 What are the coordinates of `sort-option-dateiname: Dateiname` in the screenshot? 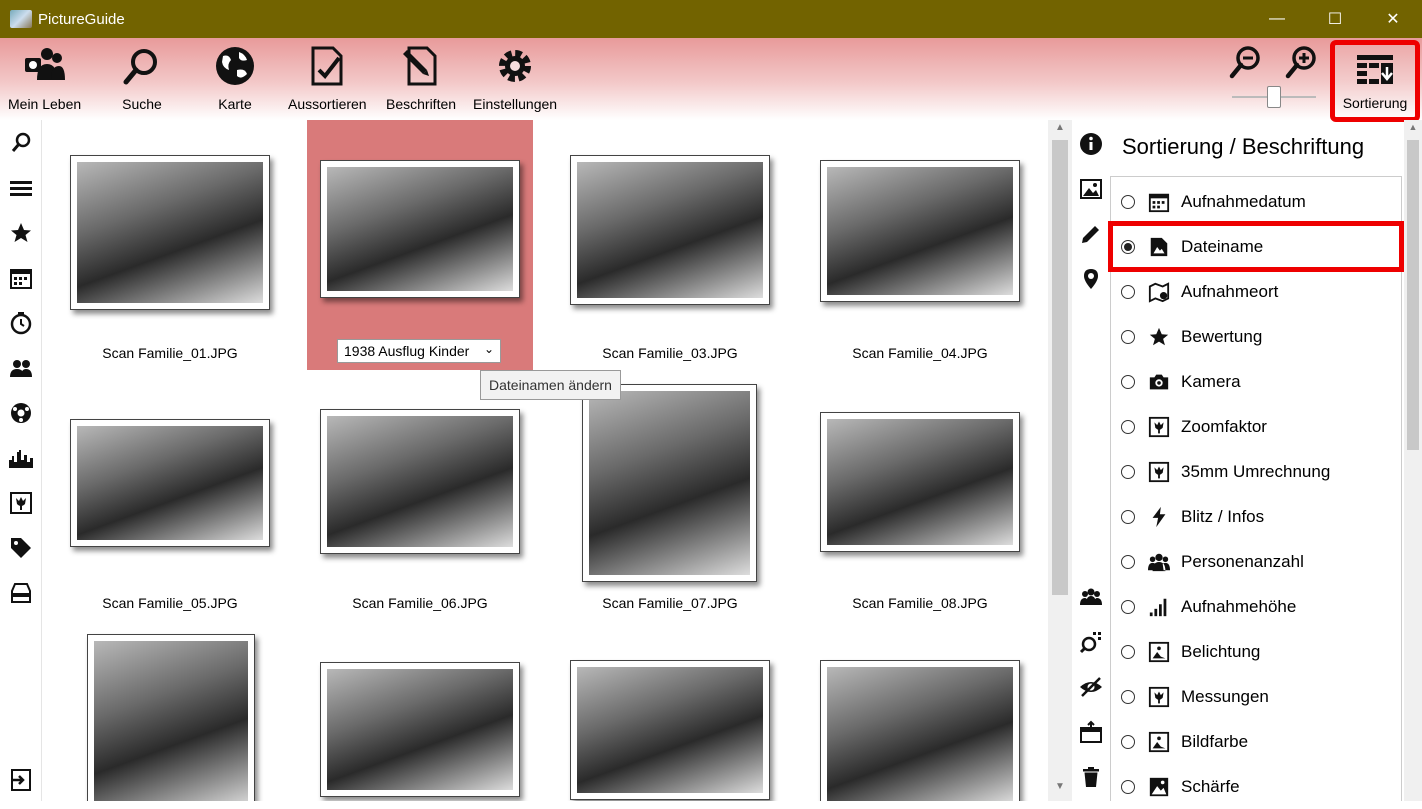 It's located at (1256, 246).